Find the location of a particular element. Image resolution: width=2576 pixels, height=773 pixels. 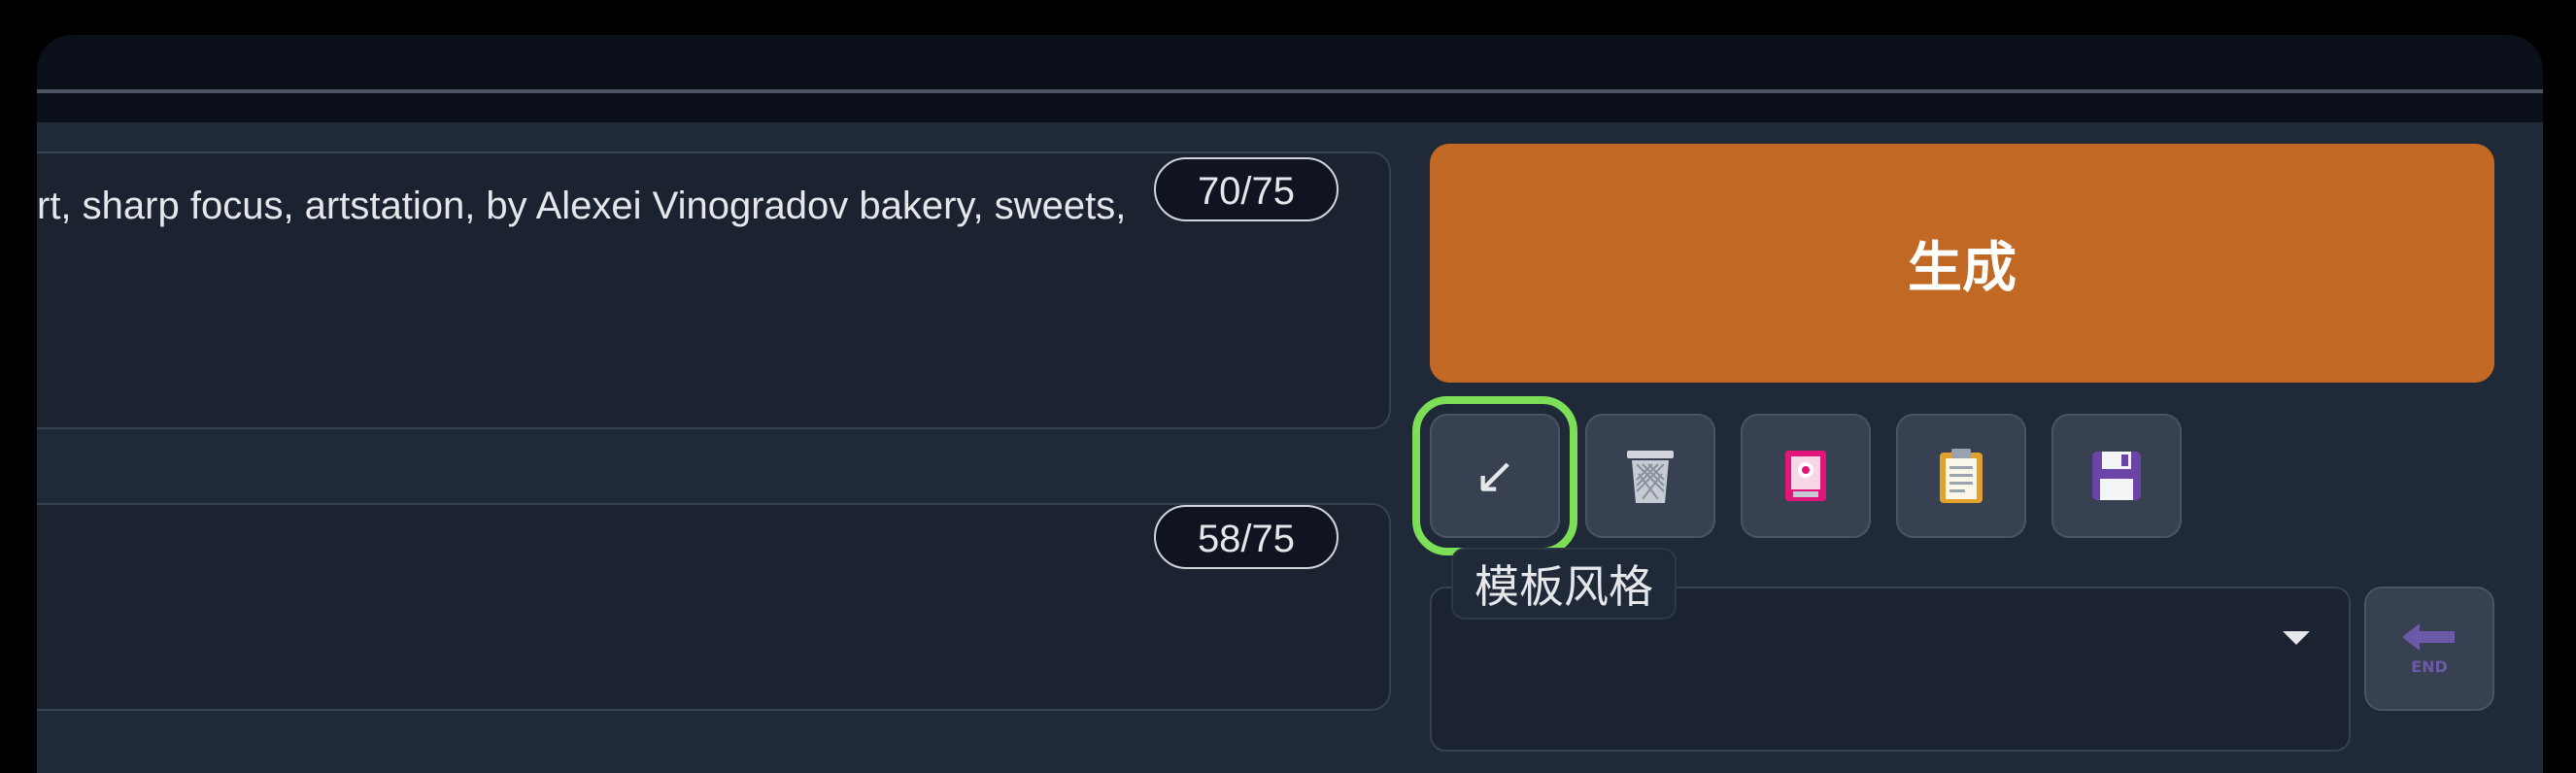

clear-prompt-button is located at coordinates (1650, 476).